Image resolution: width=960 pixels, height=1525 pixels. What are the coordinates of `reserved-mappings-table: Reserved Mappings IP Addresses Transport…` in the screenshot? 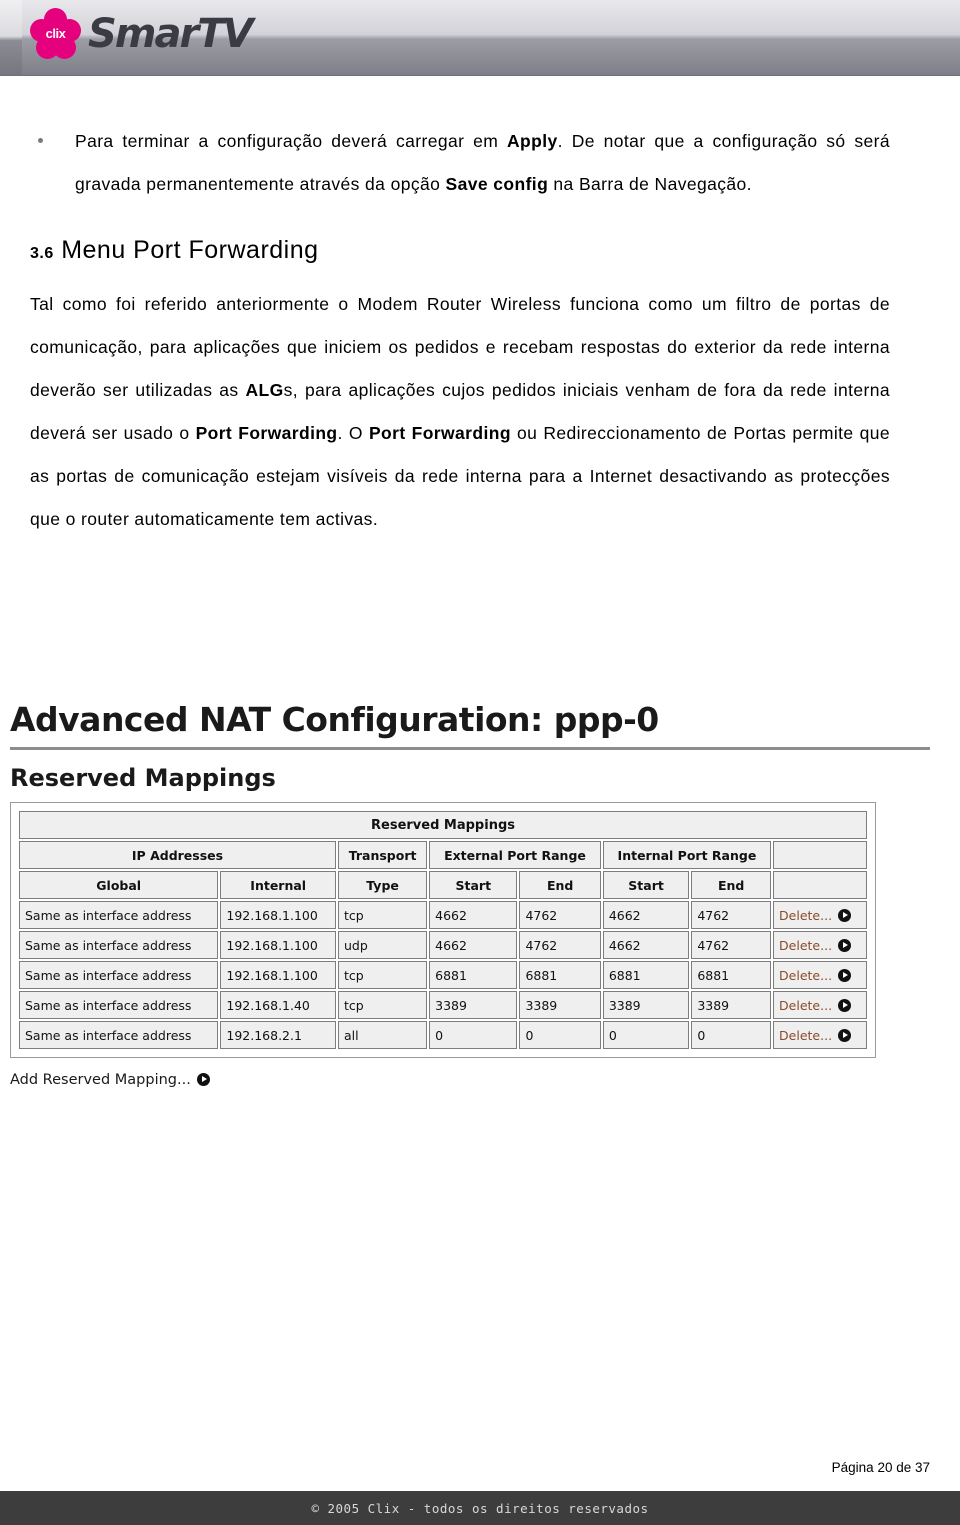 It's located at (443, 930).